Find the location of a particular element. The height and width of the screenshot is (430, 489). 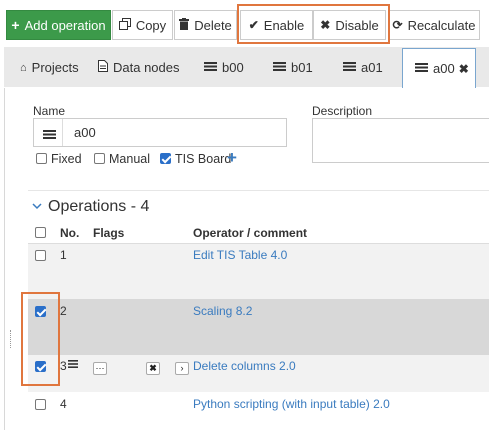

operator-link: Python scripting (with input table) 2.0 is located at coordinates (291, 404).